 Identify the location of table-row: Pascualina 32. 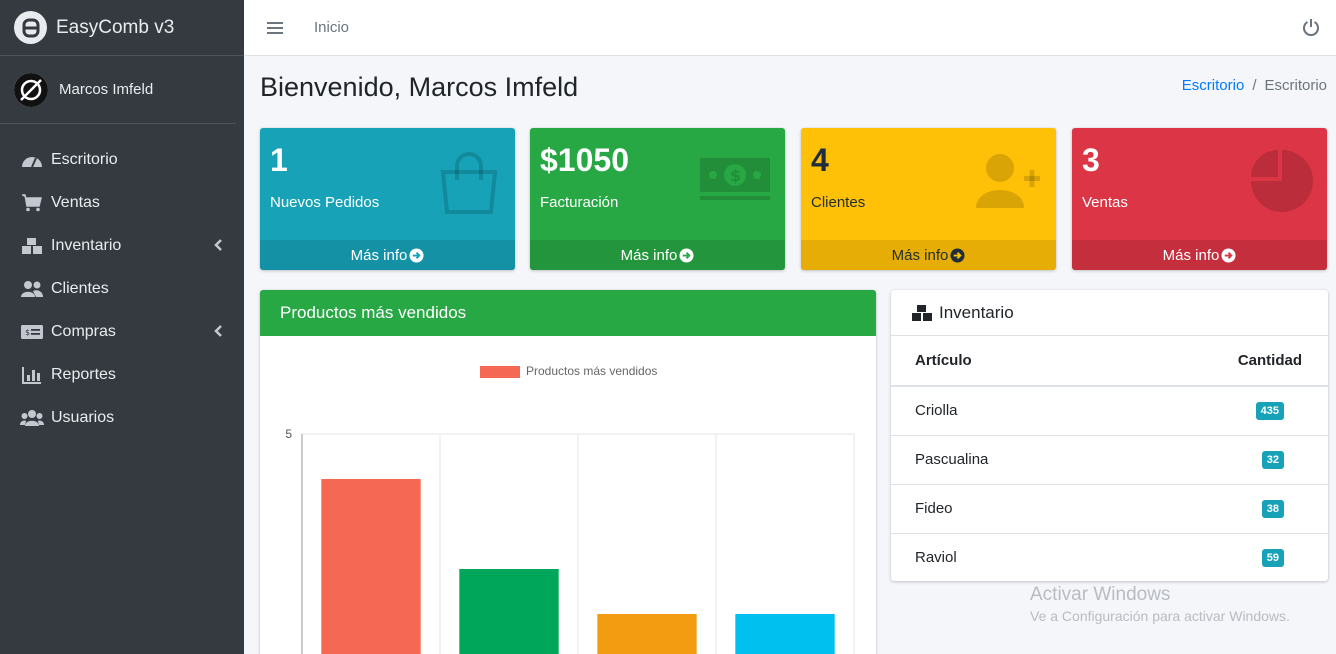
(1109, 460).